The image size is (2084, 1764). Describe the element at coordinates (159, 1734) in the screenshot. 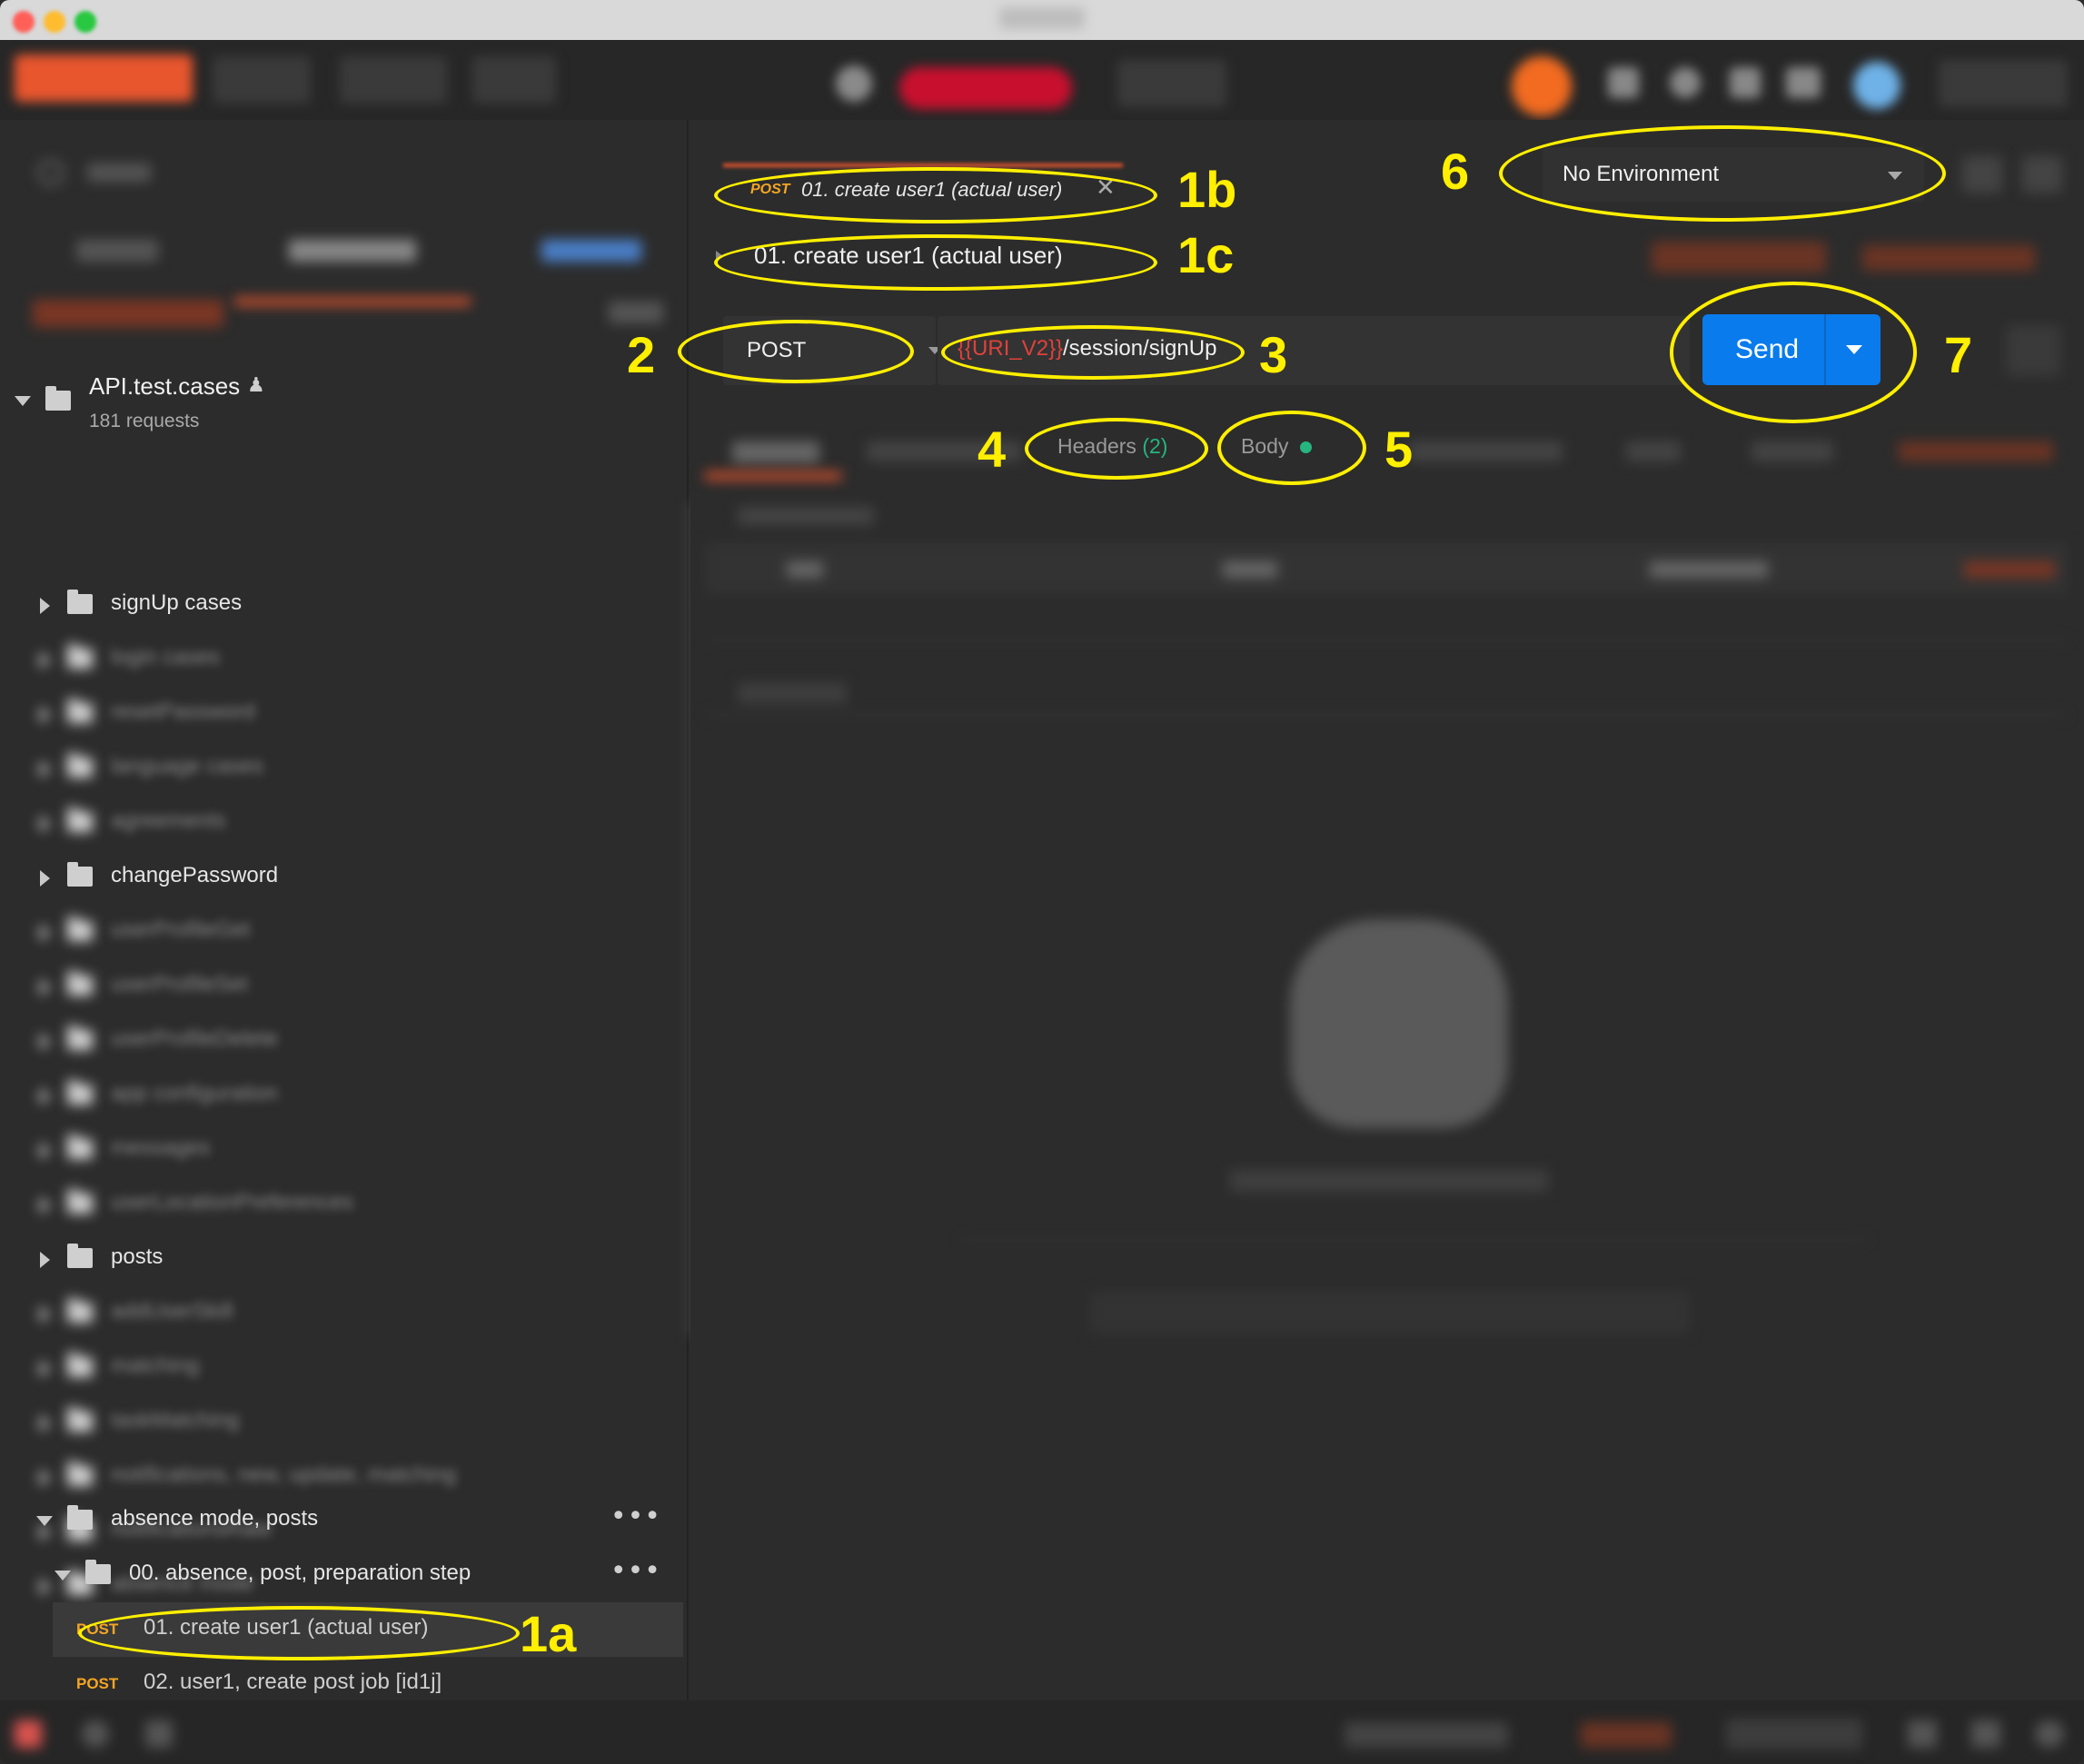

I see `console-icon` at that location.